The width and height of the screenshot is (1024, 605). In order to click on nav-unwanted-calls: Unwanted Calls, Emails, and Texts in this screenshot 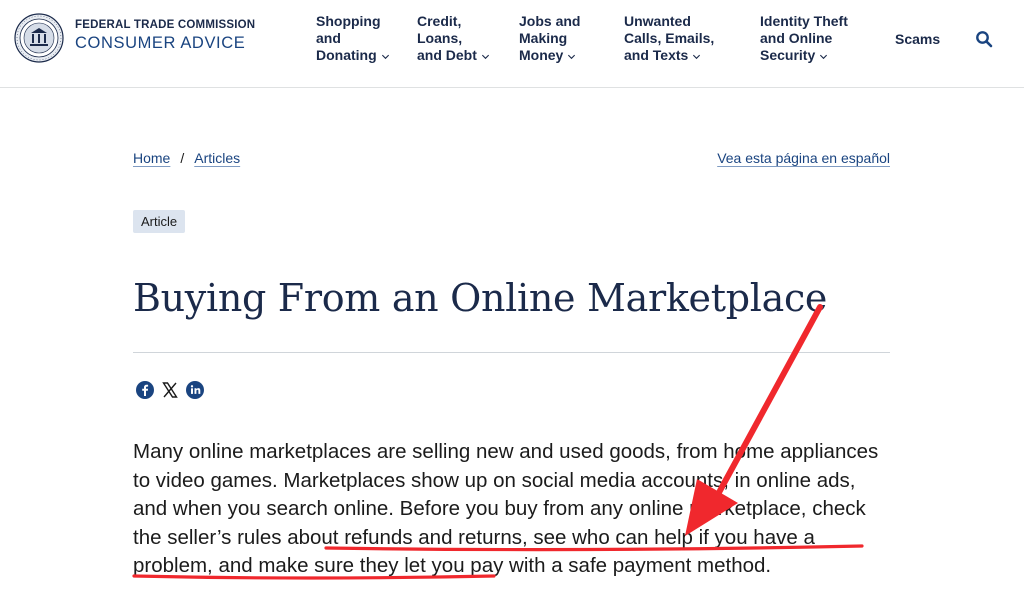, I will do `click(669, 38)`.